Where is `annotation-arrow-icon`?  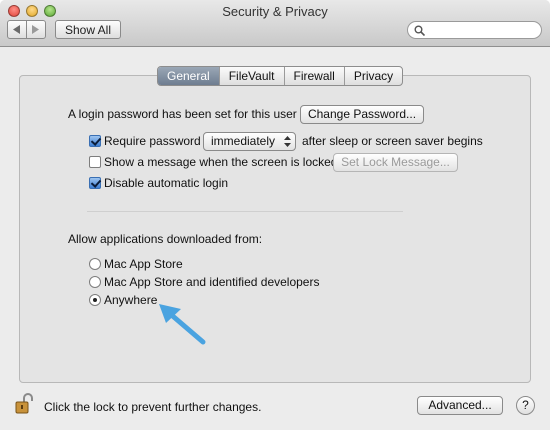
annotation-arrow-icon is located at coordinates (182, 324).